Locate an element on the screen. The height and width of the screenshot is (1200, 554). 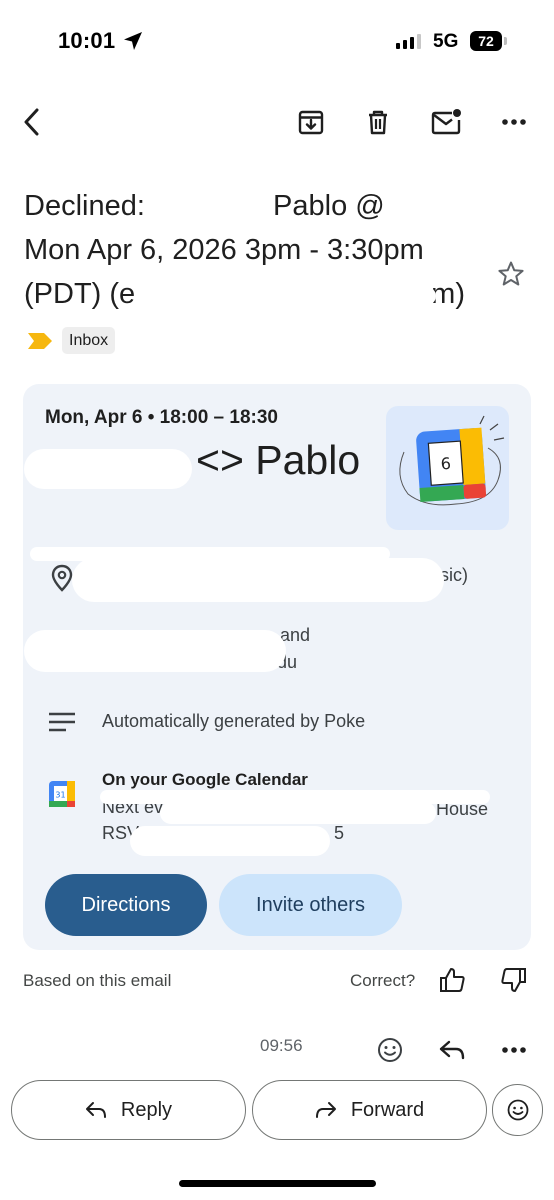
react-button is located at coordinates (517, 1110).